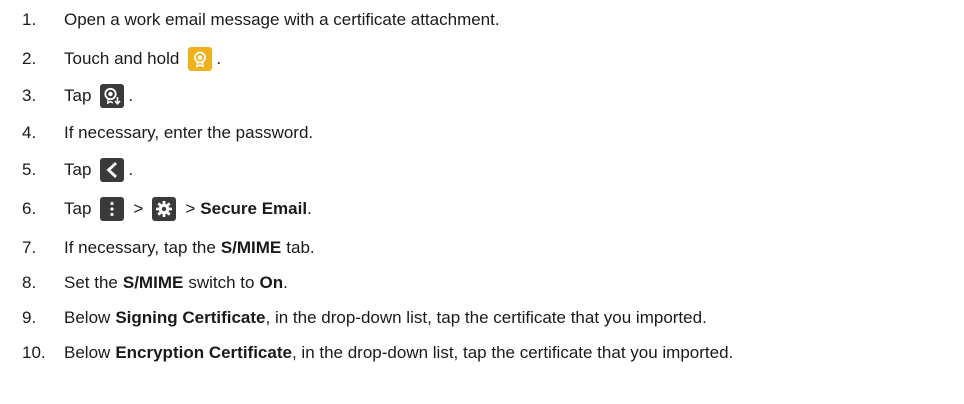  Describe the element at coordinates (190, 317) in the screenshot. I see `step-9-bold: Signing Certificate` at that location.